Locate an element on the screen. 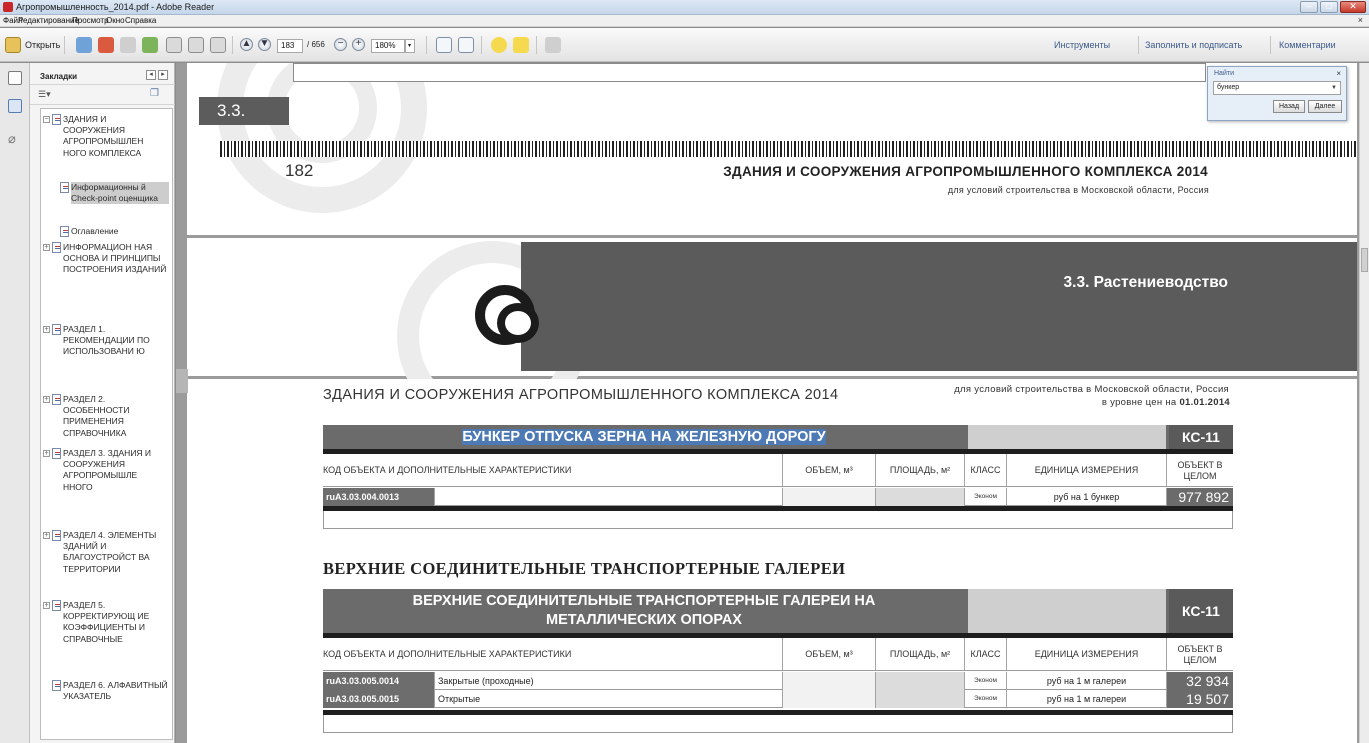 The image size is (1369, 743). bookmarks-icon is located at coordinates (15, 106).